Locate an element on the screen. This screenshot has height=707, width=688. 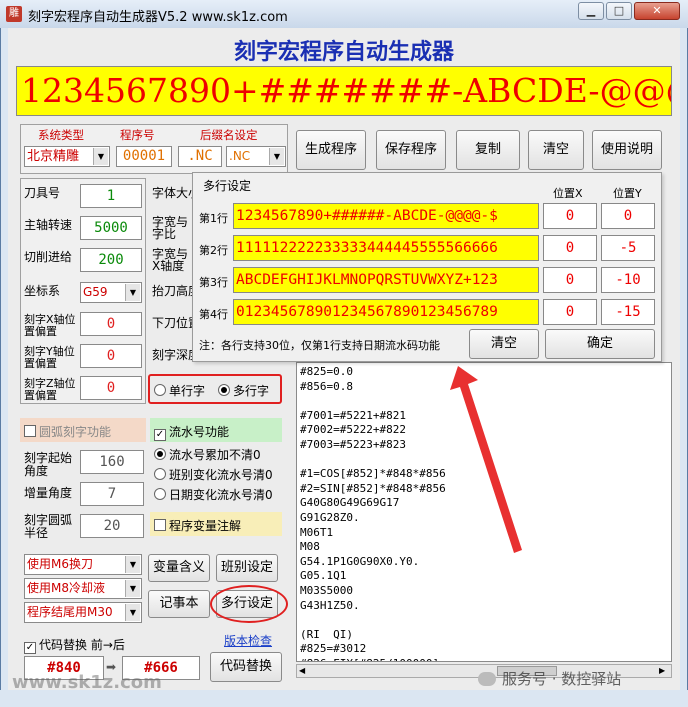
coolant-select: 使用M8冷却液 ▼ is located at coordinates (83, 588).